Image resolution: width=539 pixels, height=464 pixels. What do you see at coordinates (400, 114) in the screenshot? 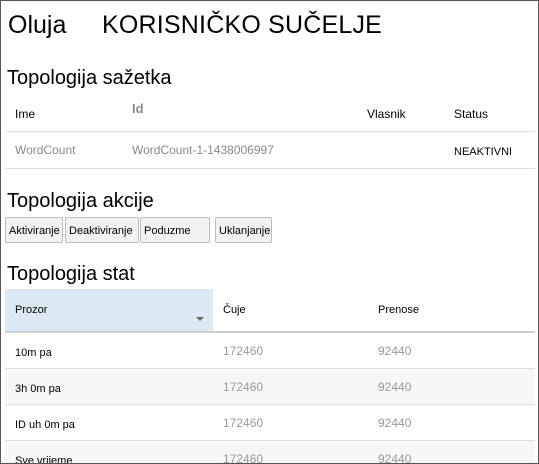
I see `col-header-owner: Vlasnik` at bounding box center [400, 114].